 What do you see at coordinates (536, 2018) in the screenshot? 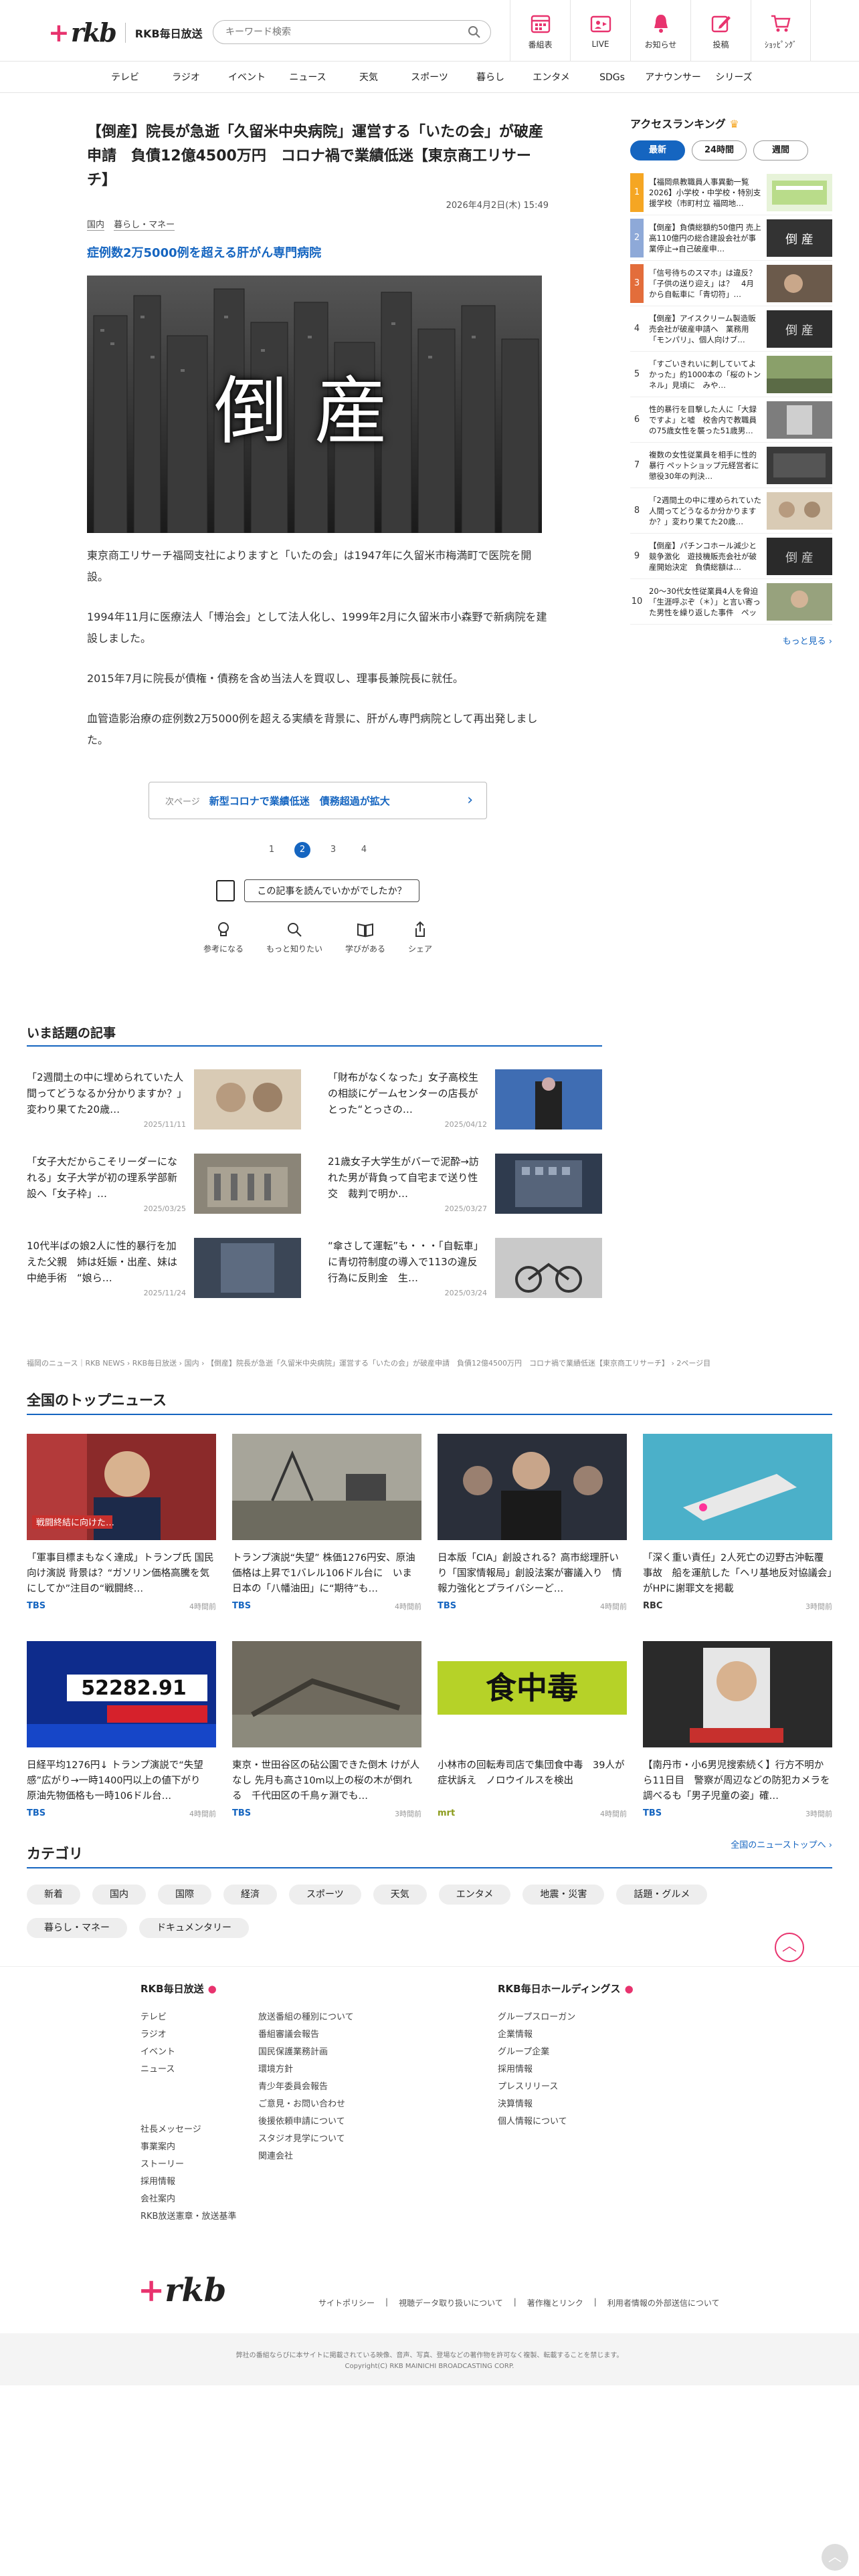
I see `footer-link: グループスローガン` at bounding box center [536, 2018].